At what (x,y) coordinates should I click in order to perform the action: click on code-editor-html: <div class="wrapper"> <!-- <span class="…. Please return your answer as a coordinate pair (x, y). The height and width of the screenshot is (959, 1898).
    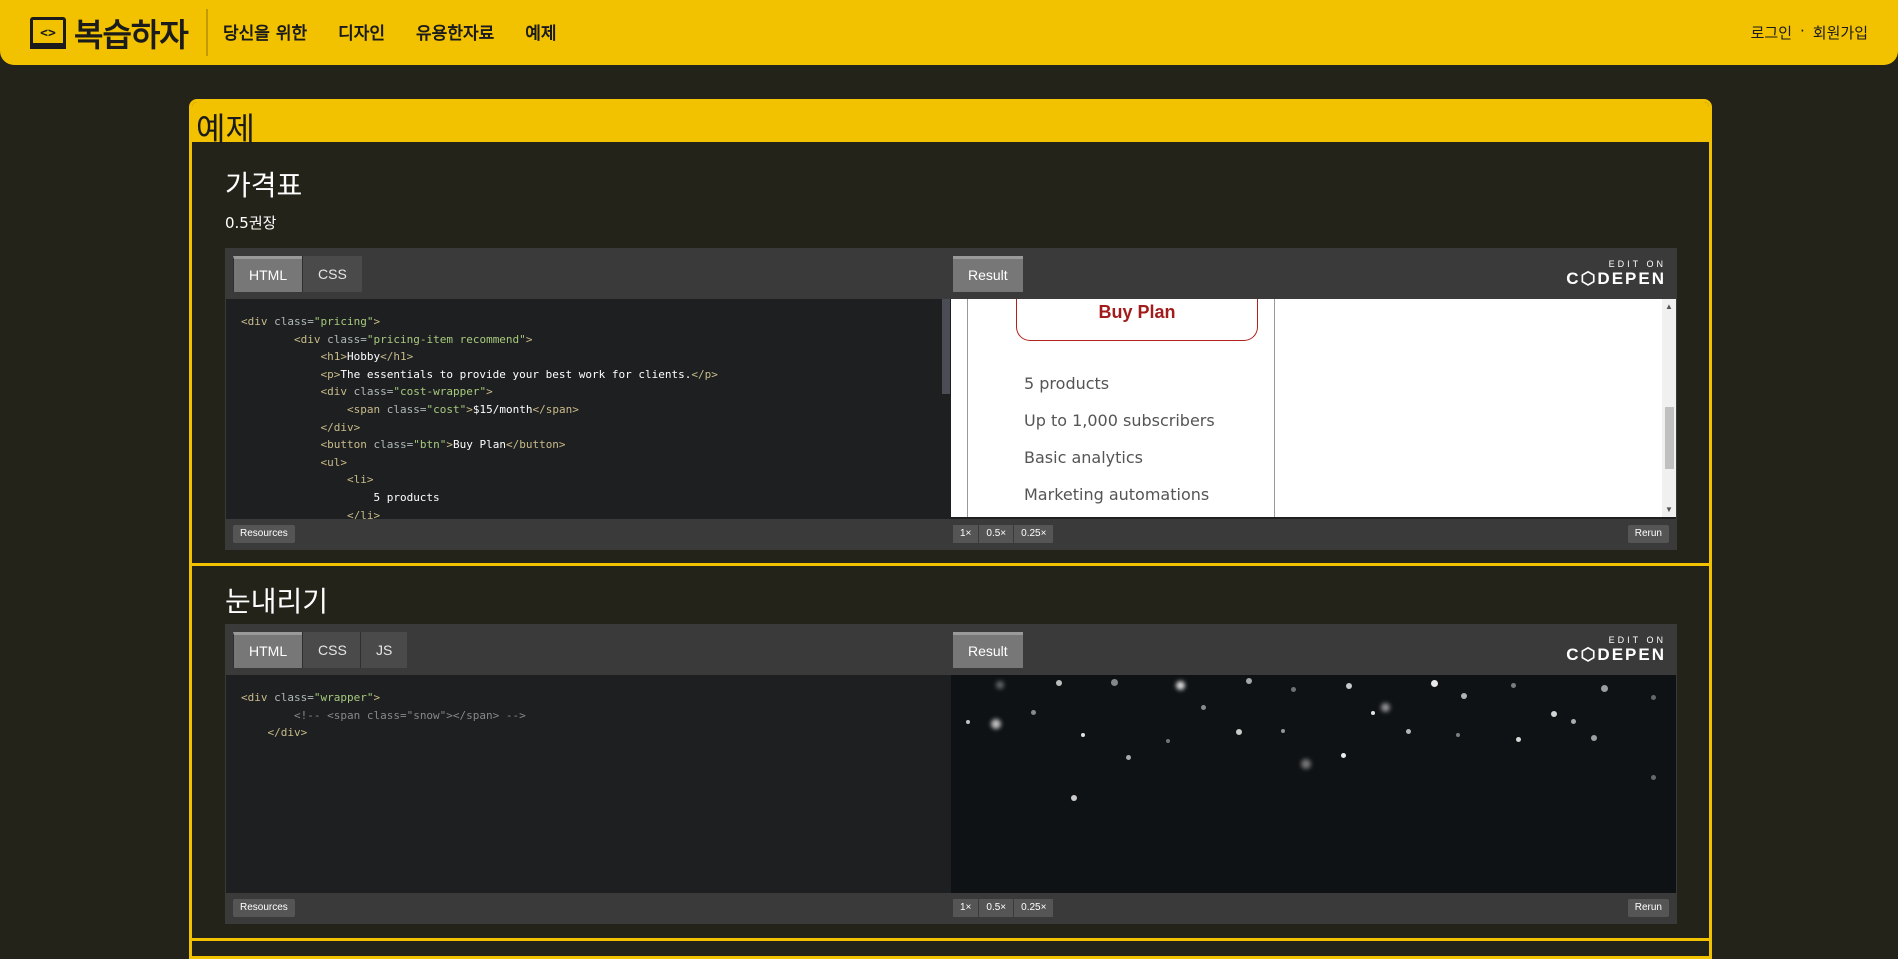
    Looking at the image, I should click on (588, 784).